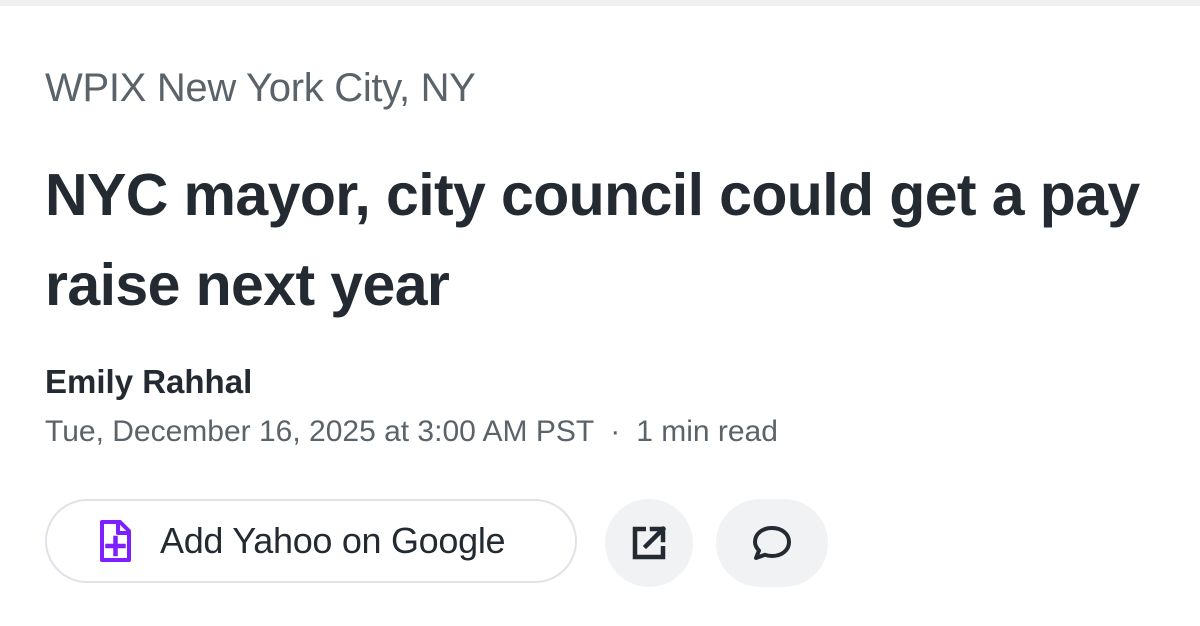 This screenshot has height=626, width=1200. I want to click on document-plus-icon, so click(115, 541).